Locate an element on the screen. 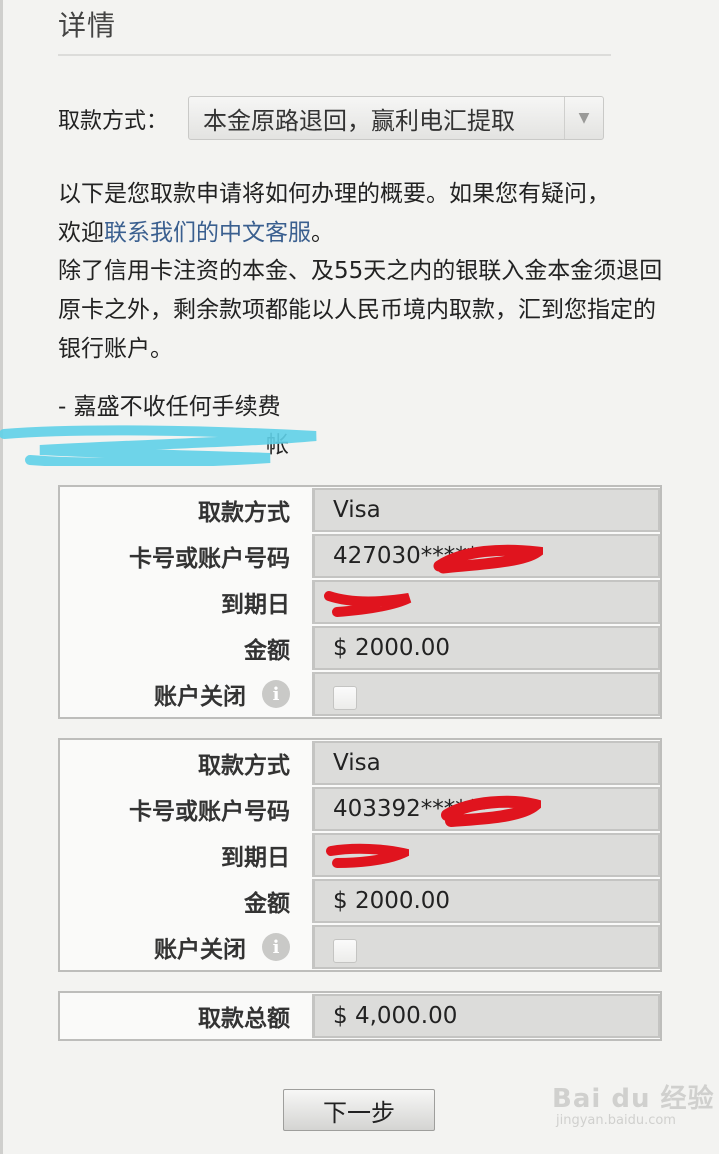  total-value: $ 4,000.00 is located at coordinates (486, 1016).